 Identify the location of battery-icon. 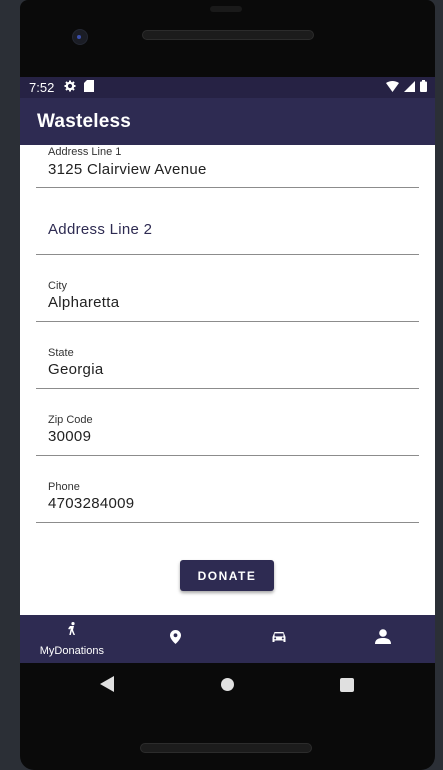
(423, 87).